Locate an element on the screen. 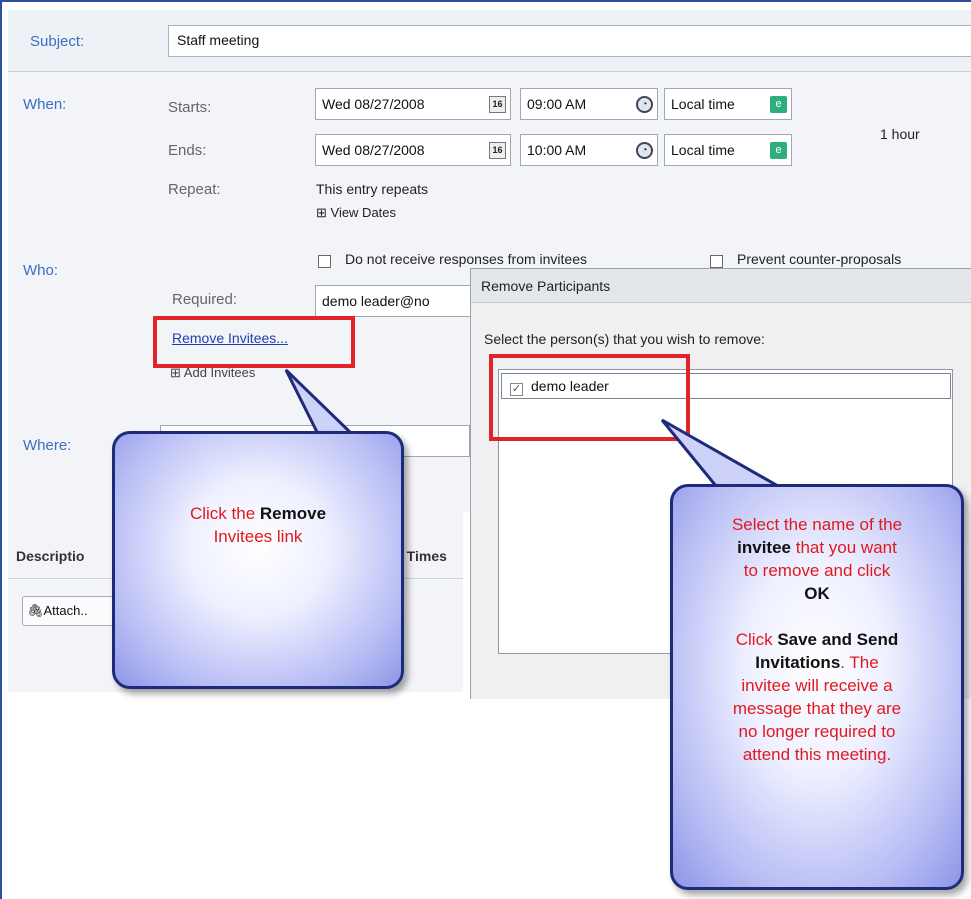 The height and width of the screenshot is (899, 971). callout-remove-invitees: Click the Remove Invitees link is located at coordinates (258, 560).